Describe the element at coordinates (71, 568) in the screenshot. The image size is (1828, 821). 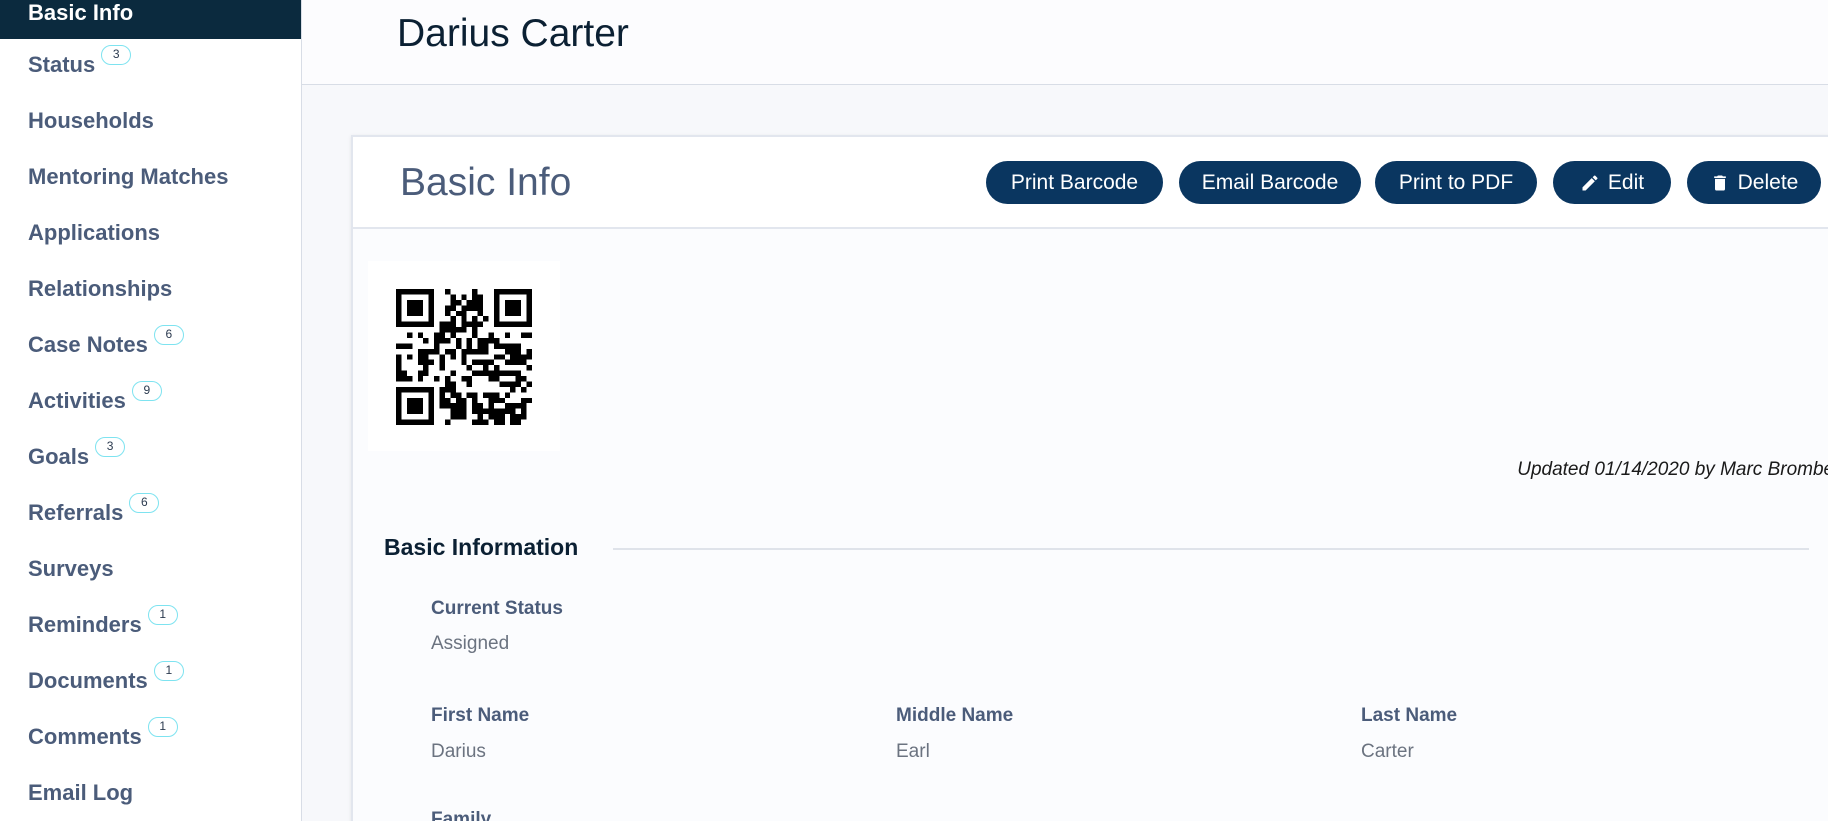
I see `sidebar-item-label: Surveys` at that location.